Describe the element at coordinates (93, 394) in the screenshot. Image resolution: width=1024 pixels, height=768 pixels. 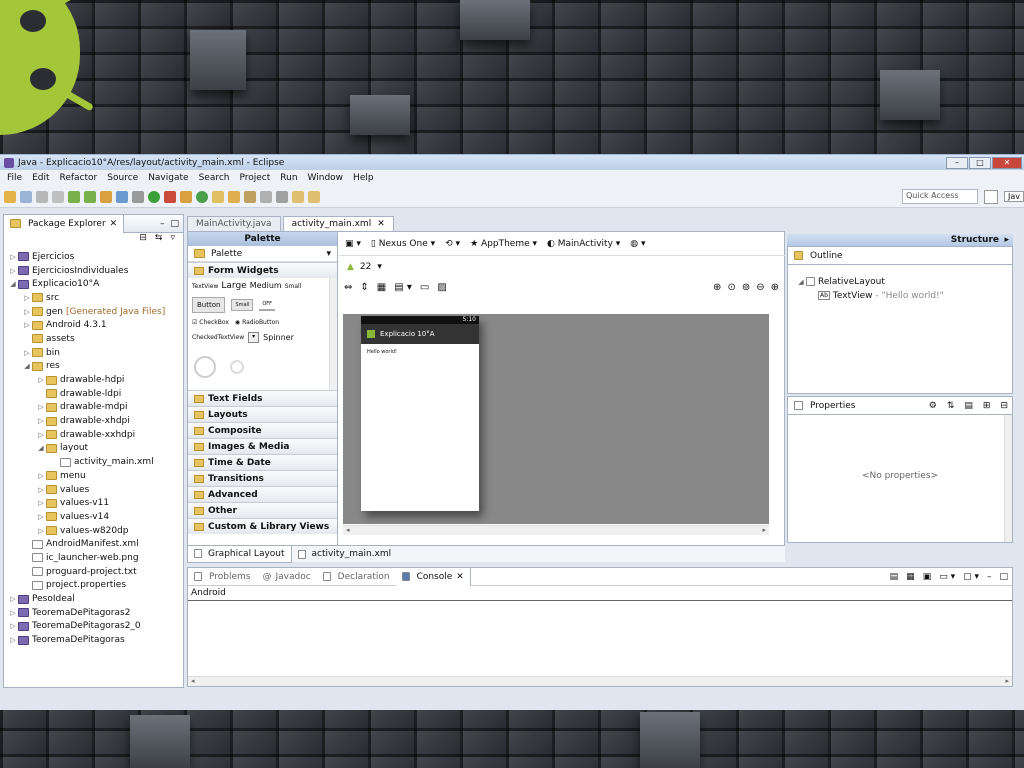
I see `tree-item: drawable-ldpi` at that location.